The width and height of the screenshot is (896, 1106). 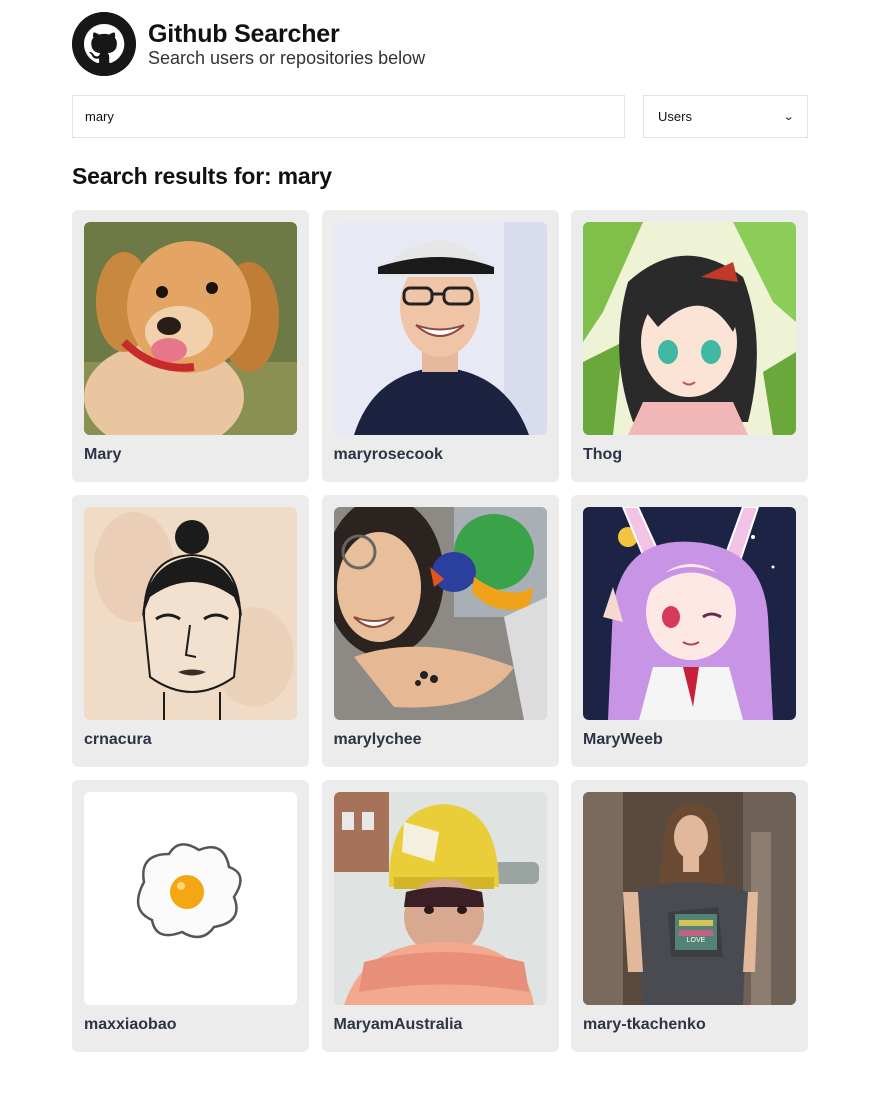 I want to click on user-card: maryrosecook, so click(x=440, y=346).